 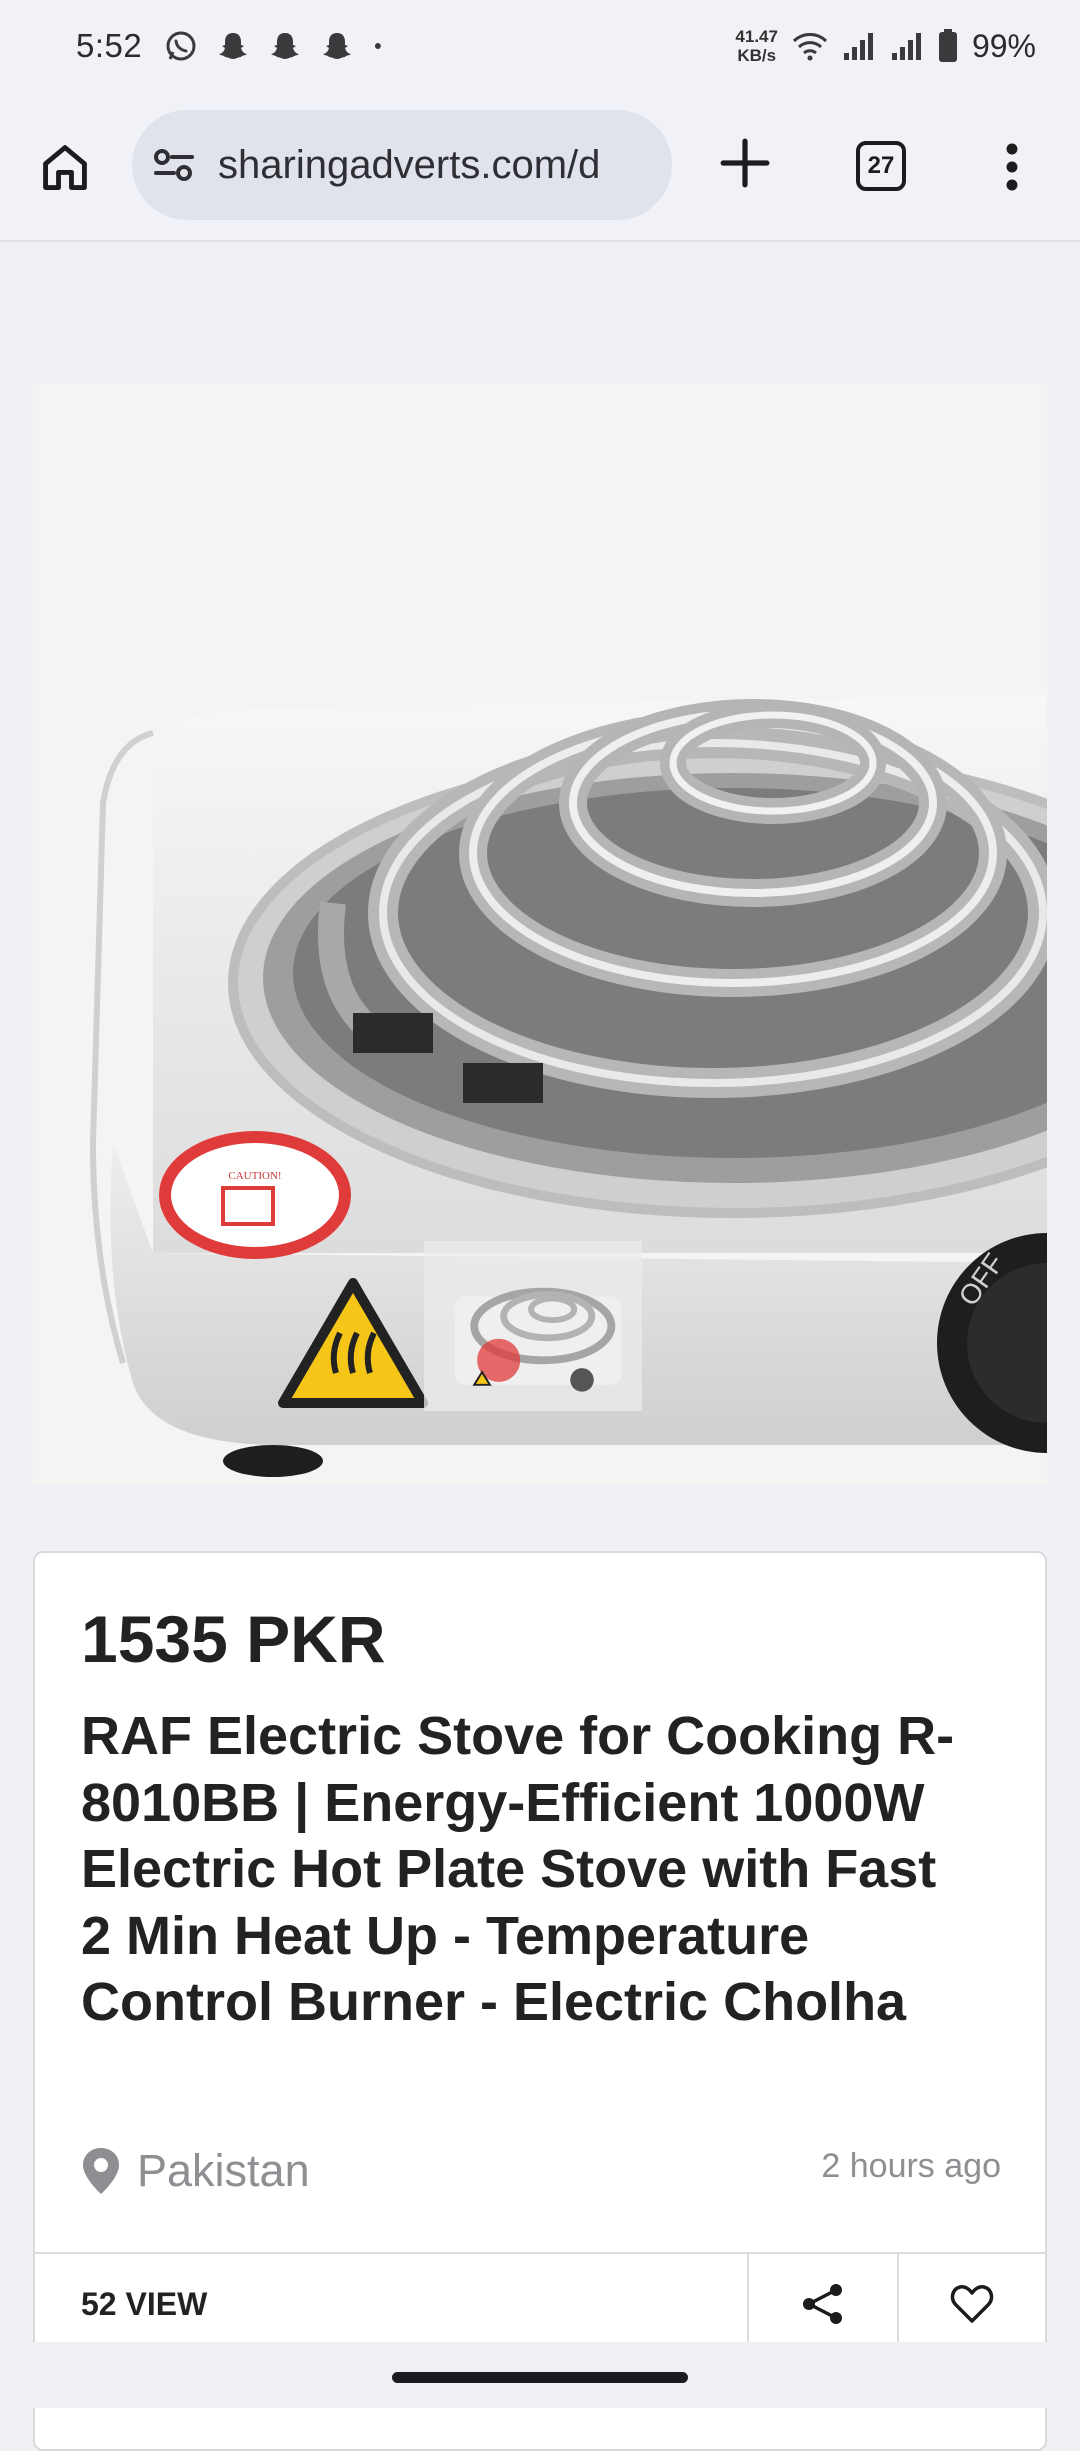 I want to click on location-pin-icon, so click(x=101, y=2171).